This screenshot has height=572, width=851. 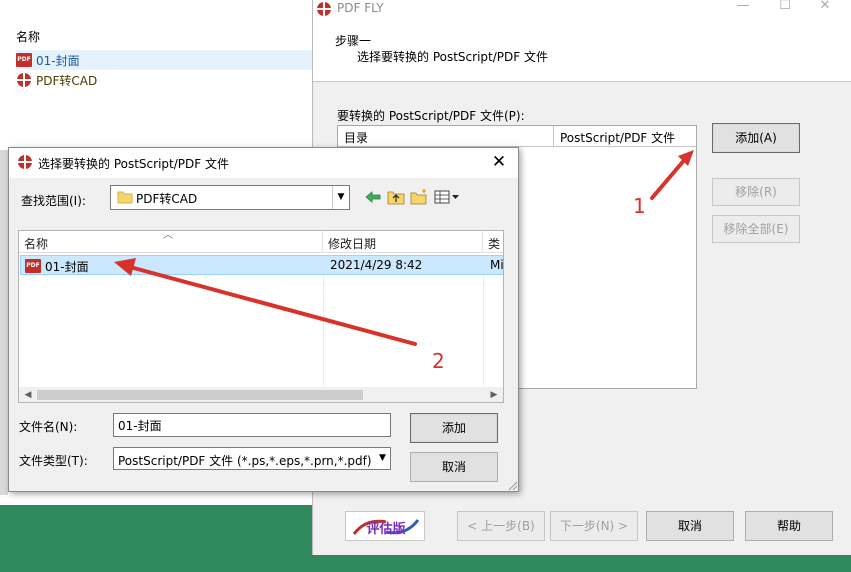 I want to click on dialog-add-button: 添加, so click(x=454, y=428).